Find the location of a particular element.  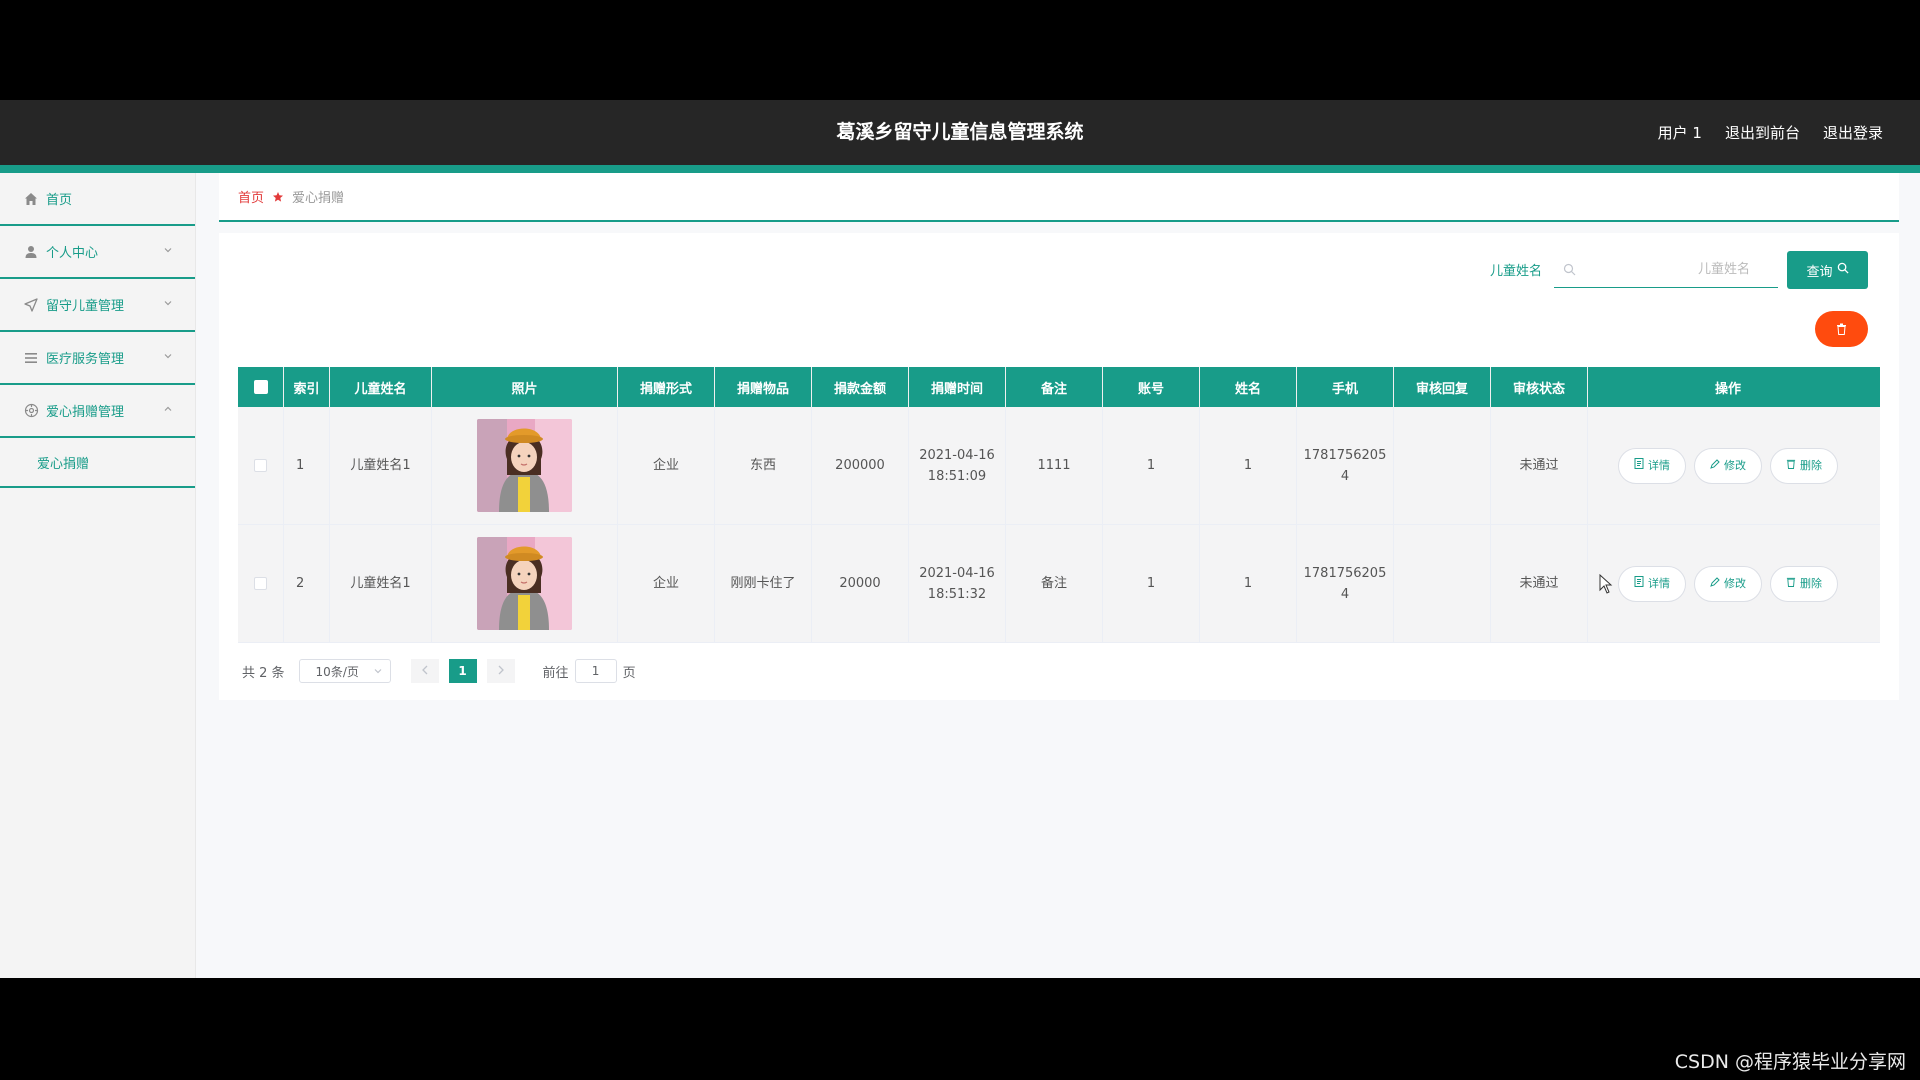

cell-note: 备注 is located at coordinates (1054, 583).